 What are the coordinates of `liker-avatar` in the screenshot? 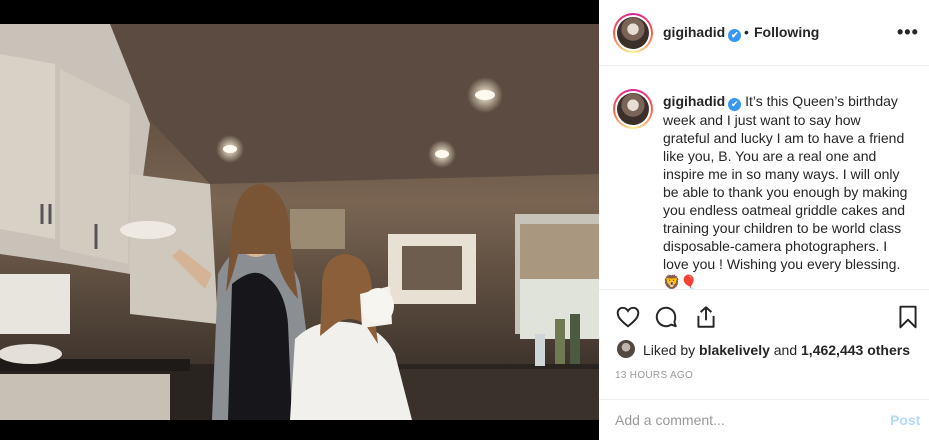 It's located at (626, 349).